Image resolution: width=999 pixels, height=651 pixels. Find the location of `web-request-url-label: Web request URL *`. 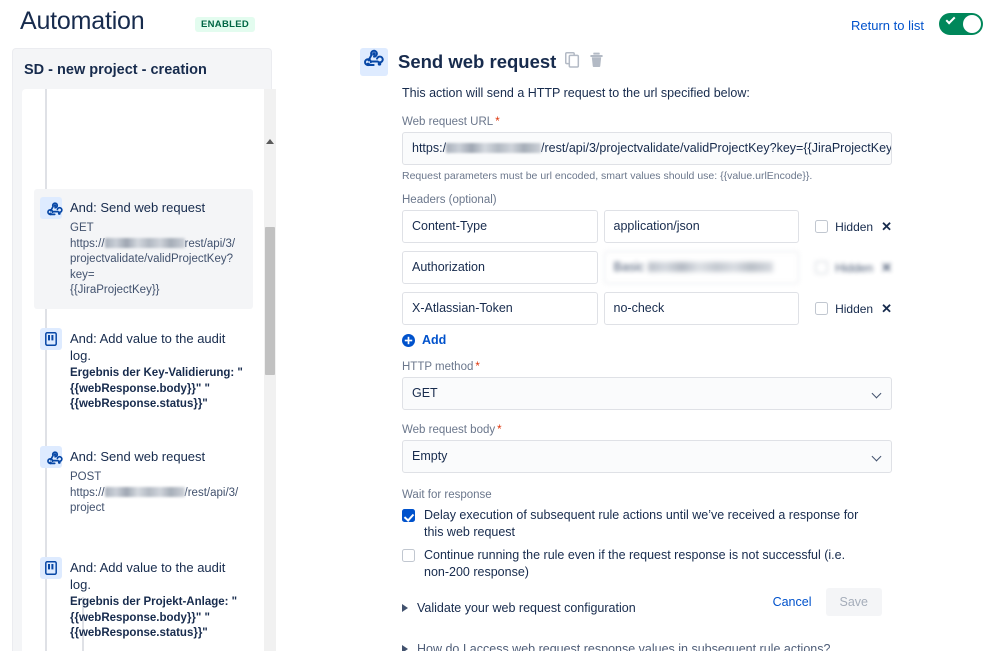

web-request-url-label: Web request URL * is located at coordinates (451, 122).